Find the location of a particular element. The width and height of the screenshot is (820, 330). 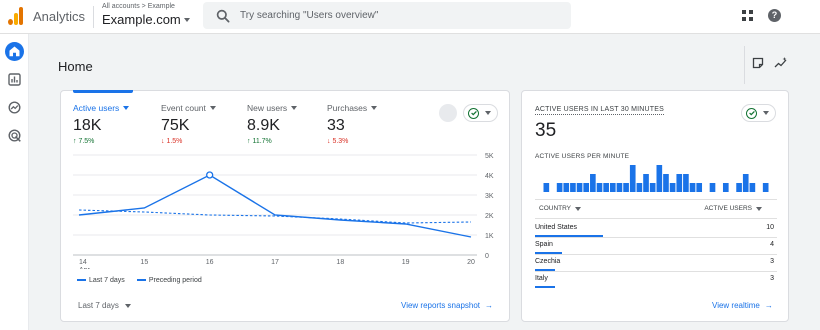

data-quality-dropdown is located at coordinates (480, 113).